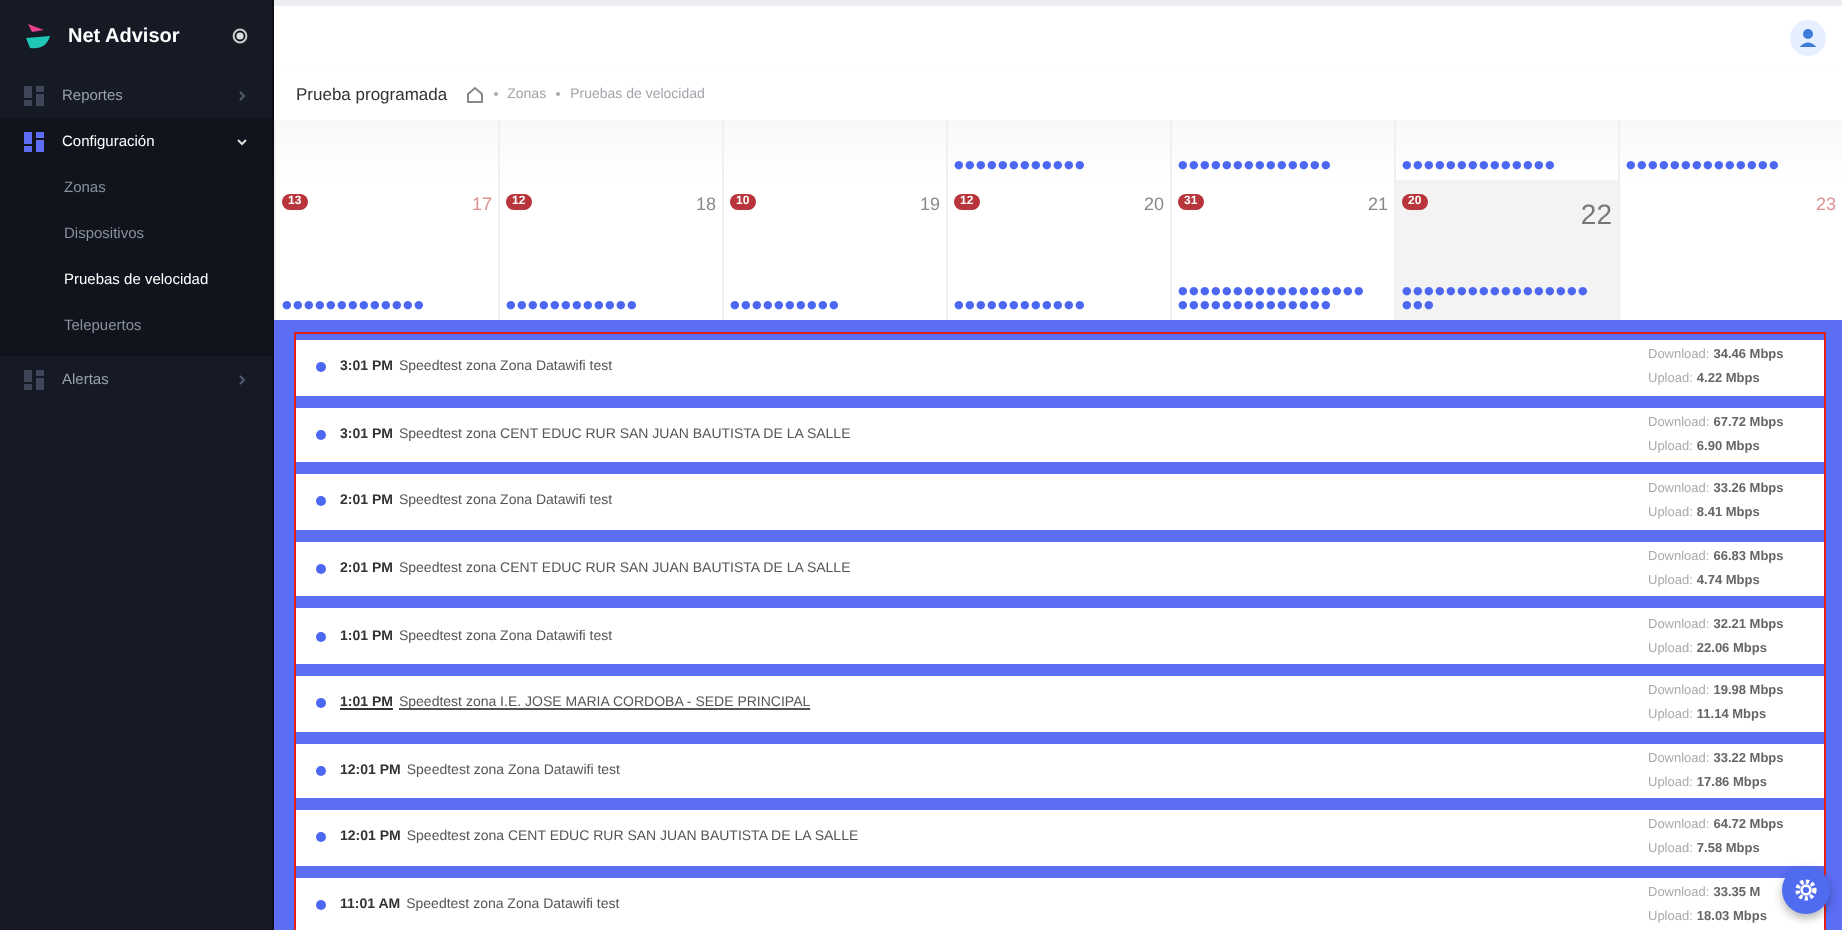 The width and height of the screenshot is (1842, 930). Describe the element at coordinates (38, 36) in the screenshot. I see `logo-icon` at that location.